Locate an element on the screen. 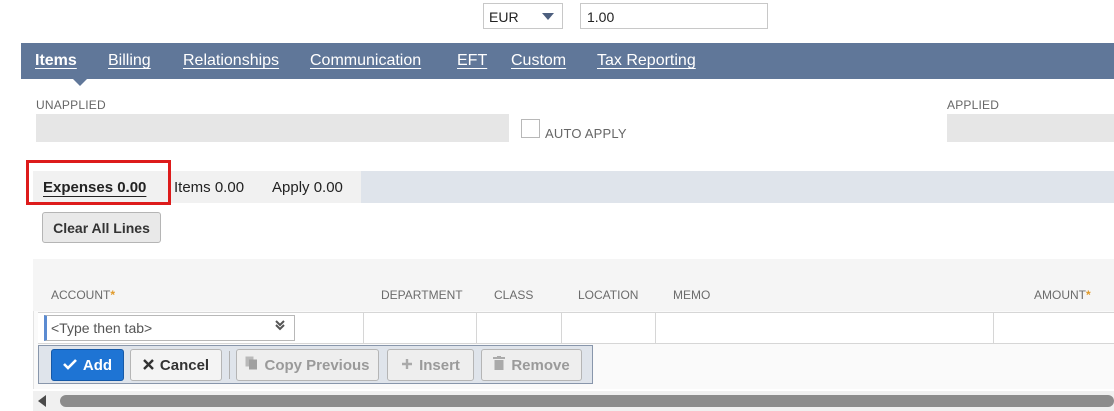 The width and height of the screenshot is (1114, 411). remove-label: Remove is located at coordinates (540, 365).